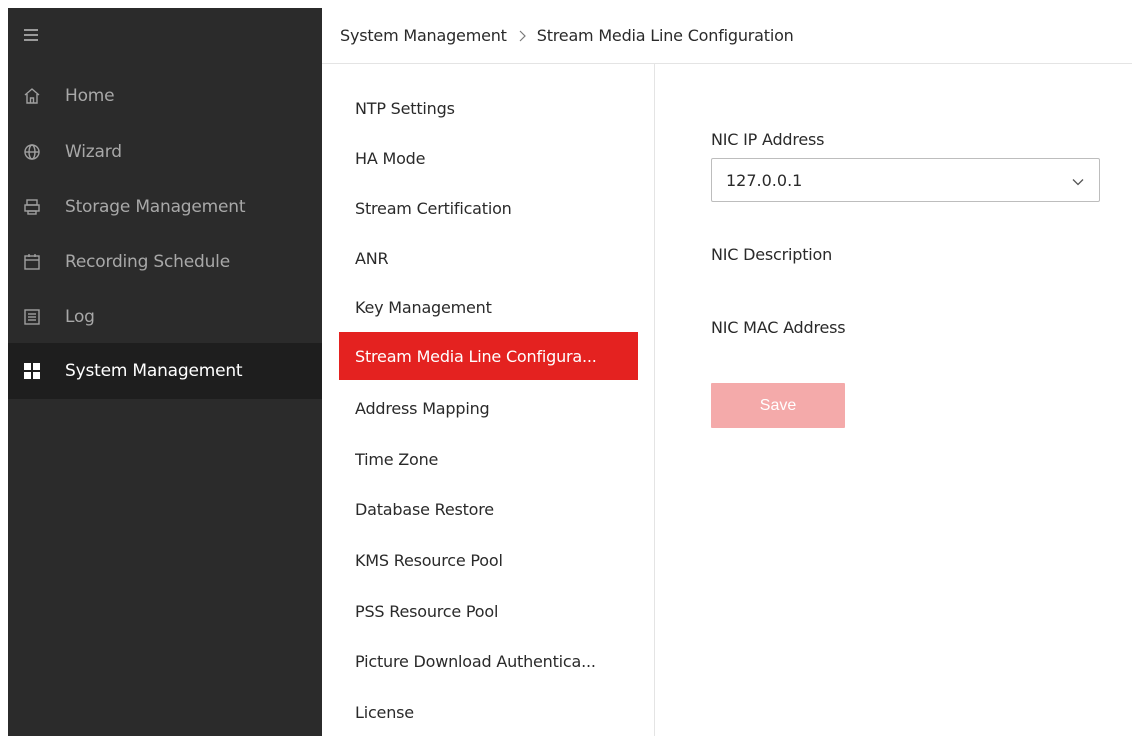  What do you see at coordinates (32, 317) in the screenshot?
I see `log-icon` at bounding box center [32, 317].